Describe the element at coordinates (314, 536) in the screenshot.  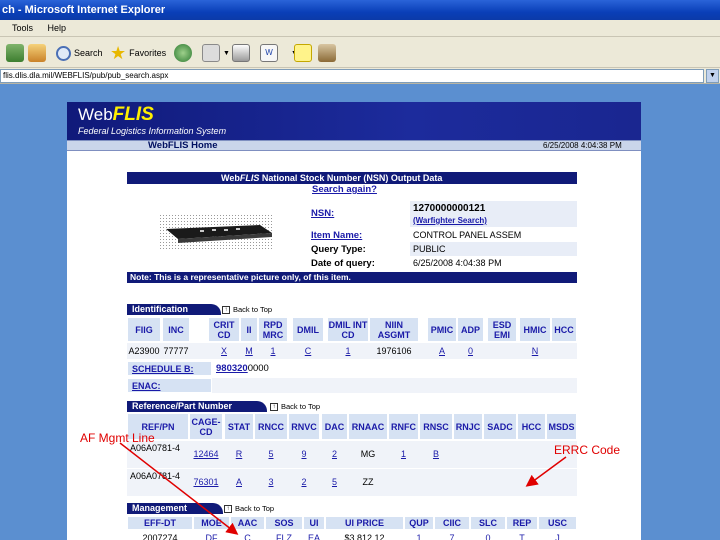
I see `mgmt-value-4: EA` at that location.